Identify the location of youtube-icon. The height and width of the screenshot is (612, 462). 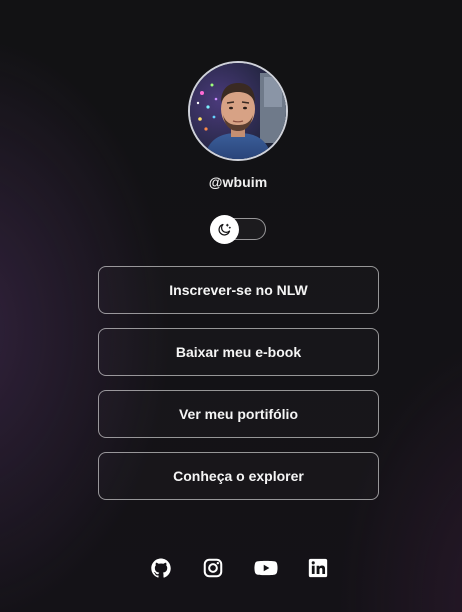
(266, 568).